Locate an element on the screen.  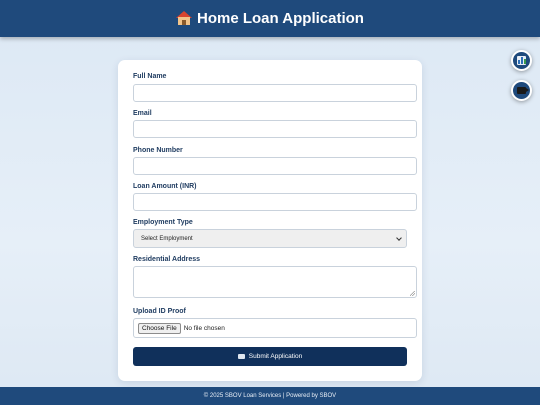
video-camera-icon is located at coordinates (523, 90).